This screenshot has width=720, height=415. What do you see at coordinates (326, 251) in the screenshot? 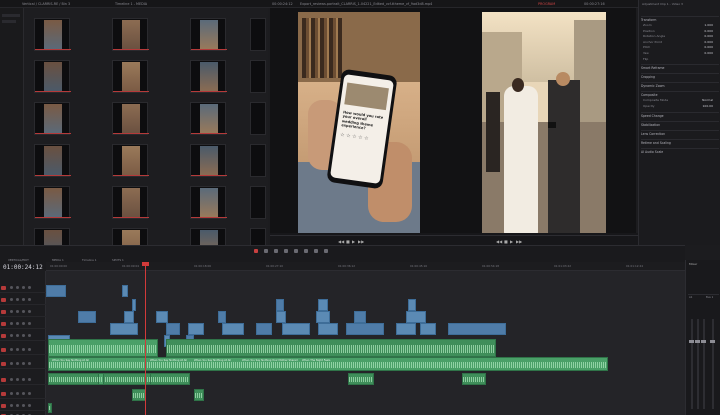
I see `zoom-icon` at bounding box center [326, 251].